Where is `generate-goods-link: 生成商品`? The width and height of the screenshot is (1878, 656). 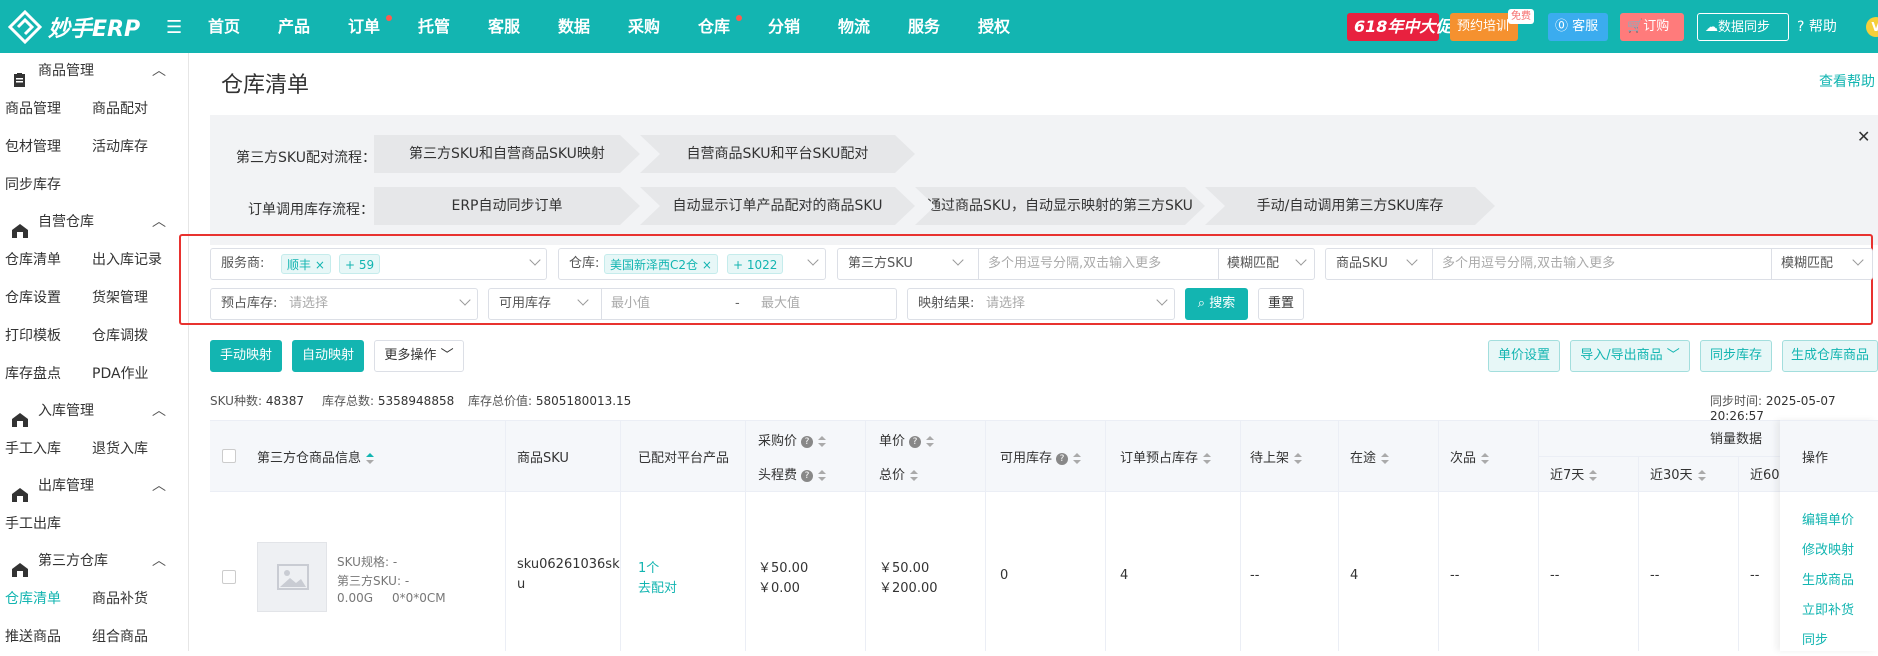
generate-goods-link: 生成商品 is located at coordinates (1828, 578).